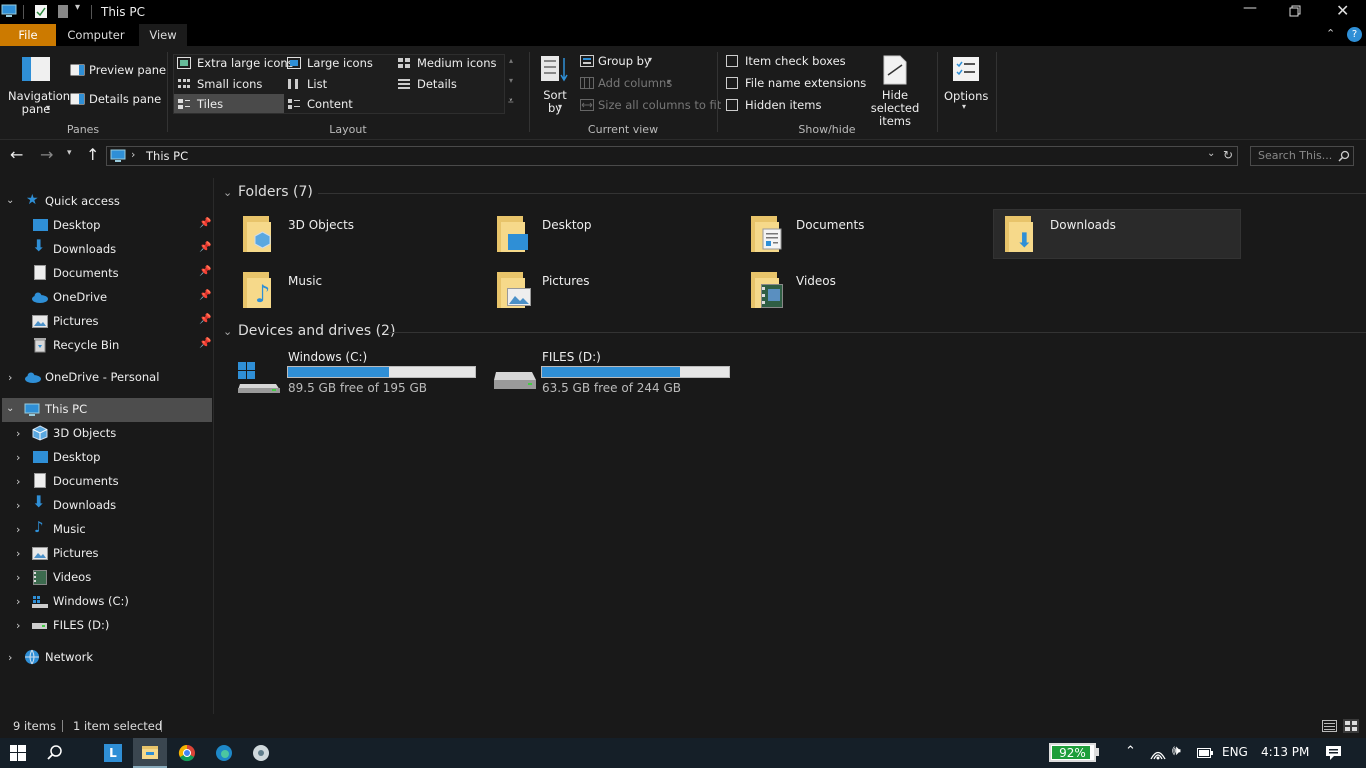 The height and width of the screenshot is (768, 1366). I want to click on drive-name-d: FILES (D:), so click(571, 357).